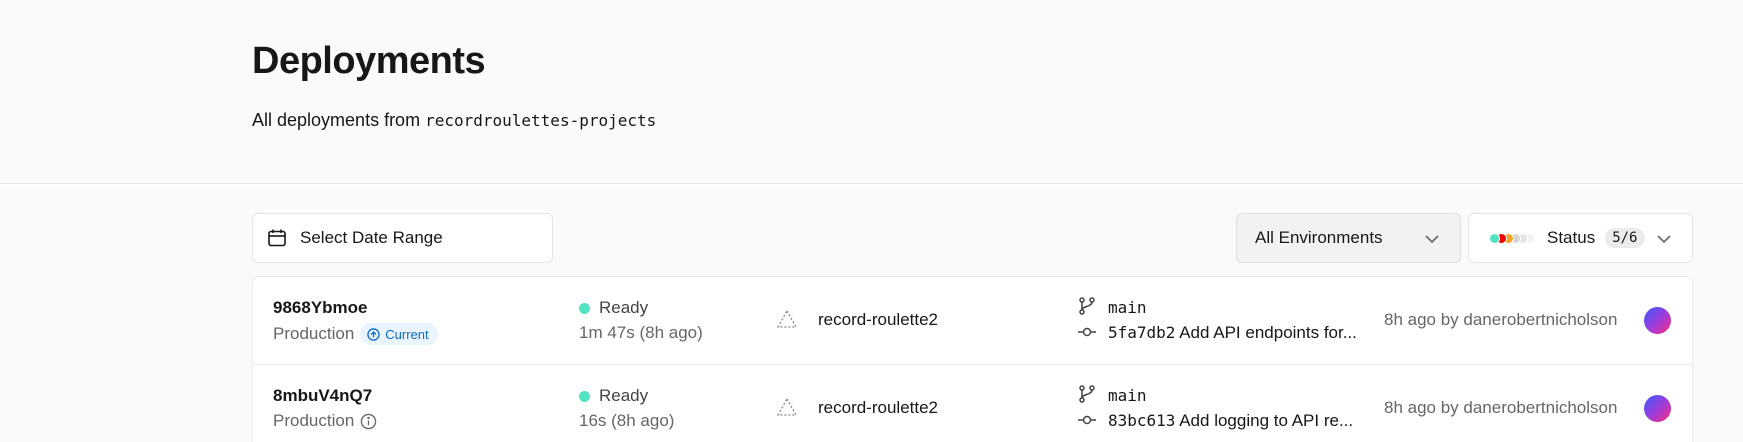 The width and height of the screenshot is (1743, 442). Describe the element at coordinates (641, 332) in the screenshot. I see `deployment-duration: 1m 47s (8h ago)` at that location.